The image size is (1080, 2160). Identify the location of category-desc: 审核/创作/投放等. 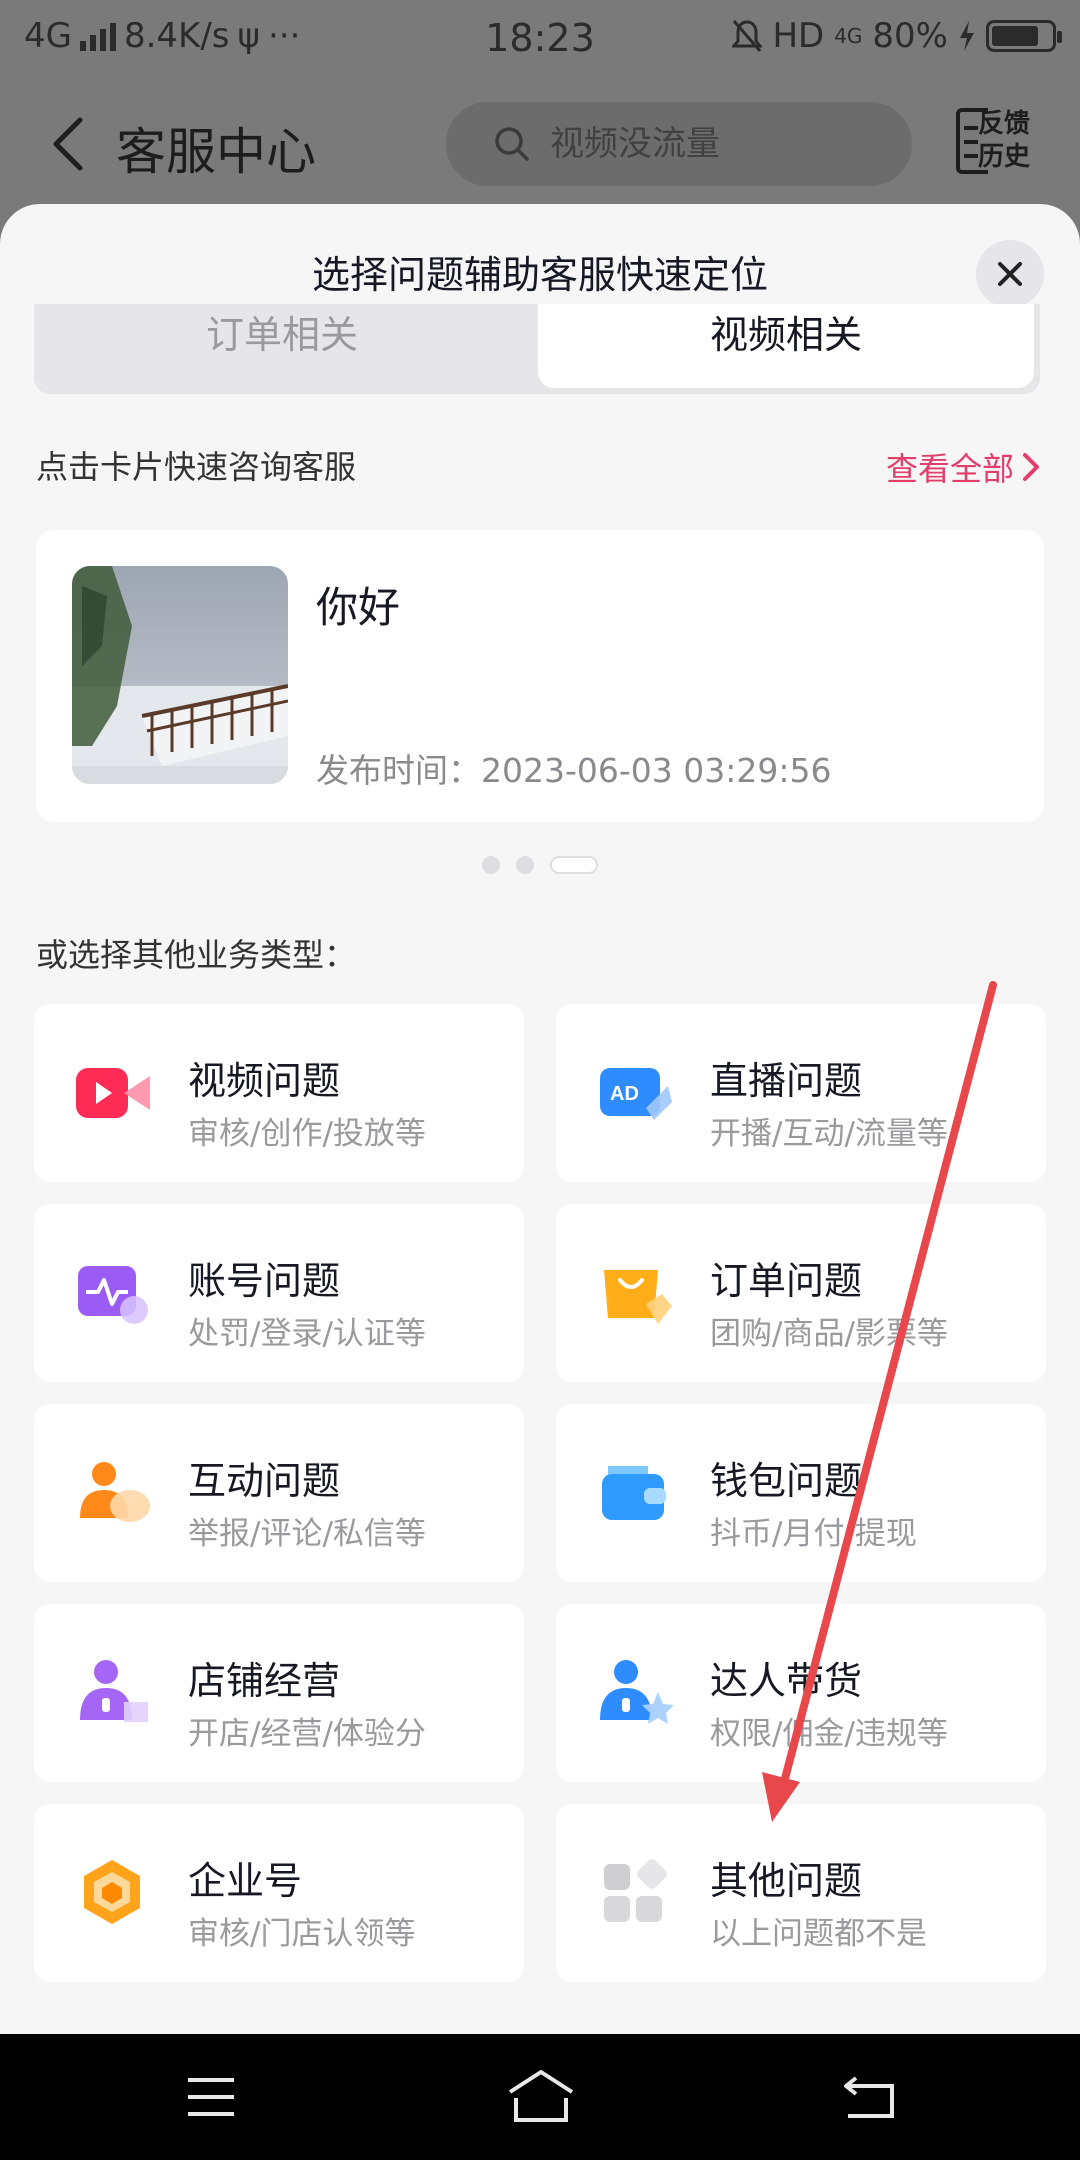
(307, 1134).